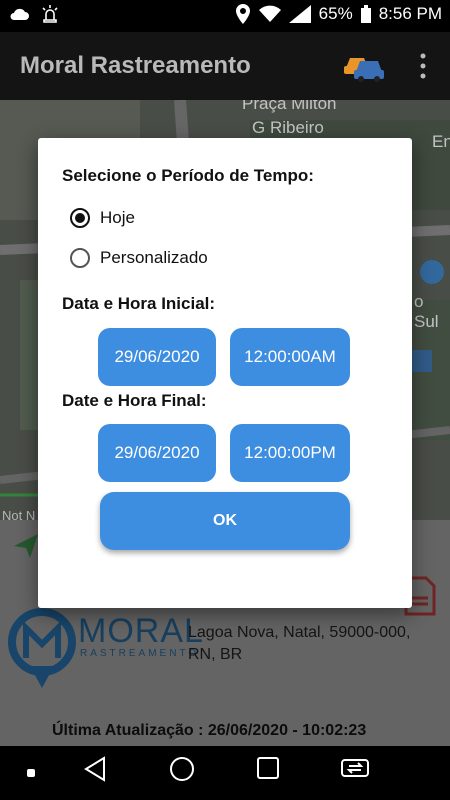  I want to click on end-date-button: 29/06/2020, so click(157, 453).